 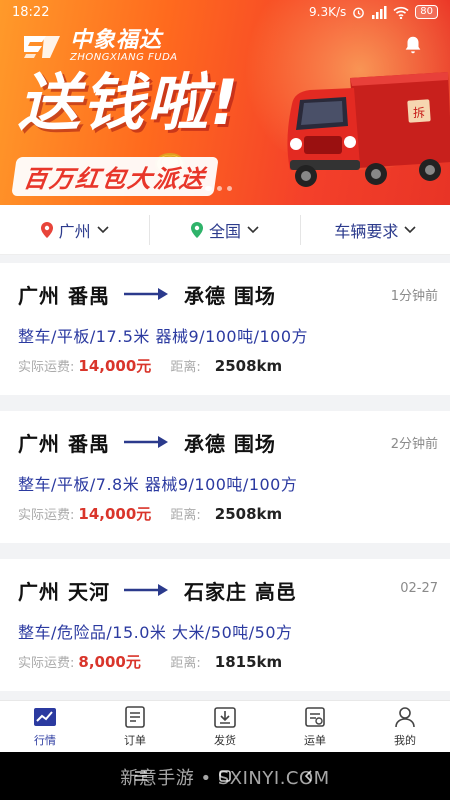 I want to click on fee-value: 8,000元, so click(x=109, y=662).